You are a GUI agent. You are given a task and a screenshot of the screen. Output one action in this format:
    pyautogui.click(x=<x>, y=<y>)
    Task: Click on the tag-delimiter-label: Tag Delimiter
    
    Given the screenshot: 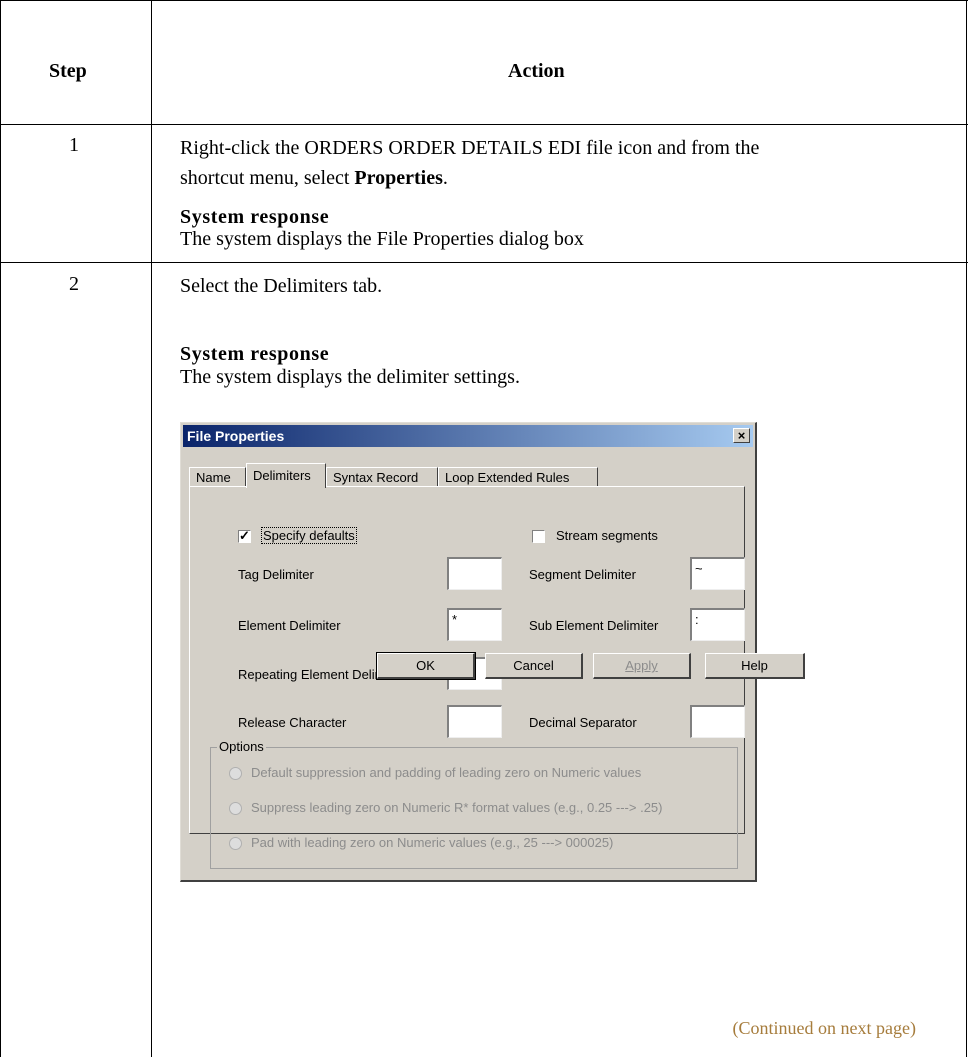 What is the action you would take?
    pyautogui.click(x=276, y=574)
    